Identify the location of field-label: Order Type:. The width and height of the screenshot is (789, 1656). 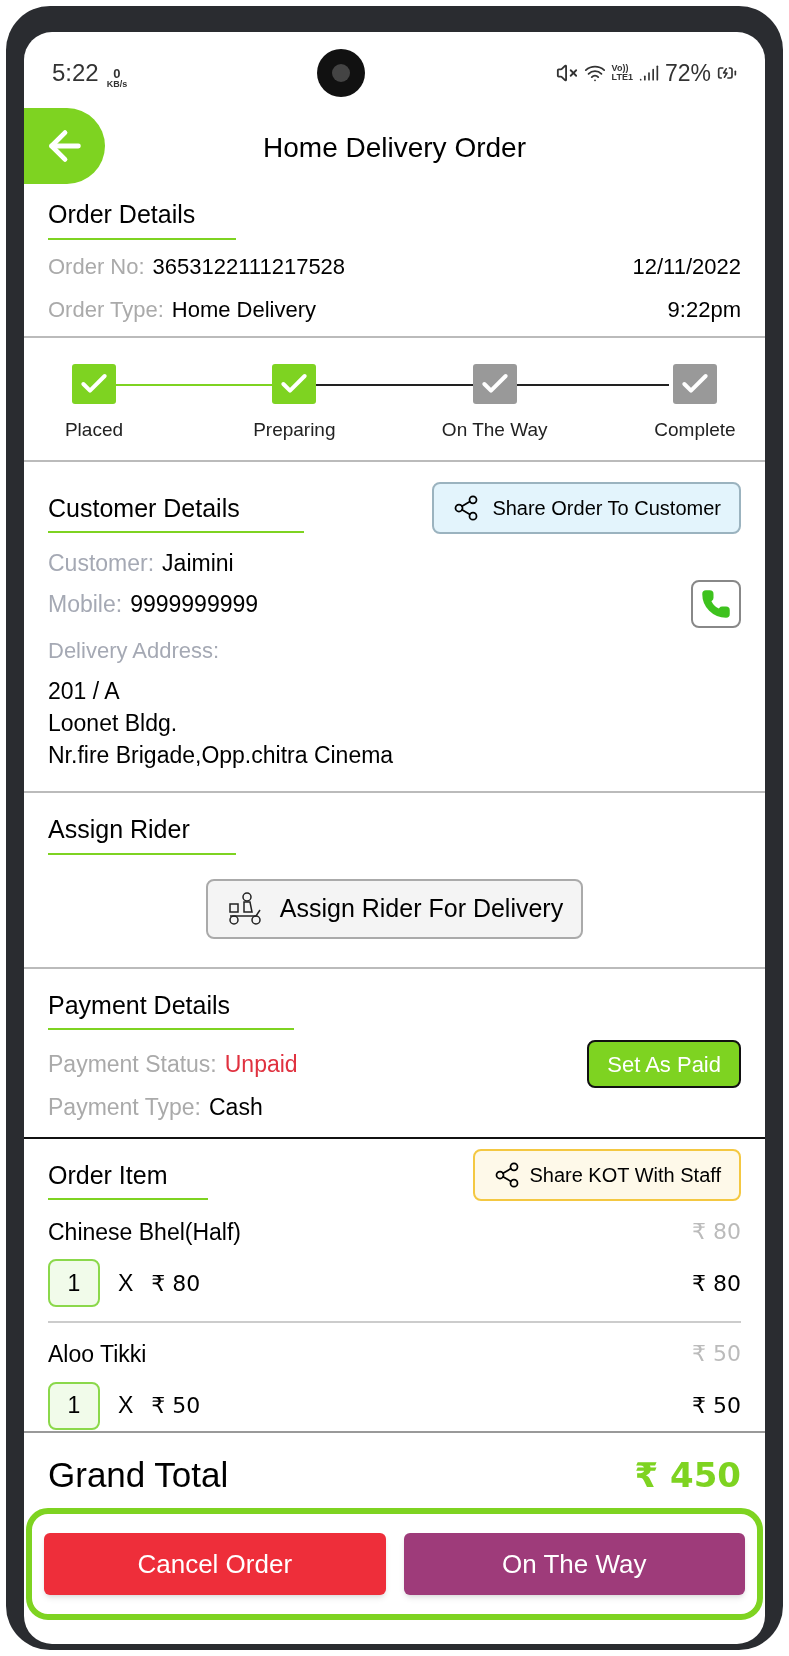
(106, 309).